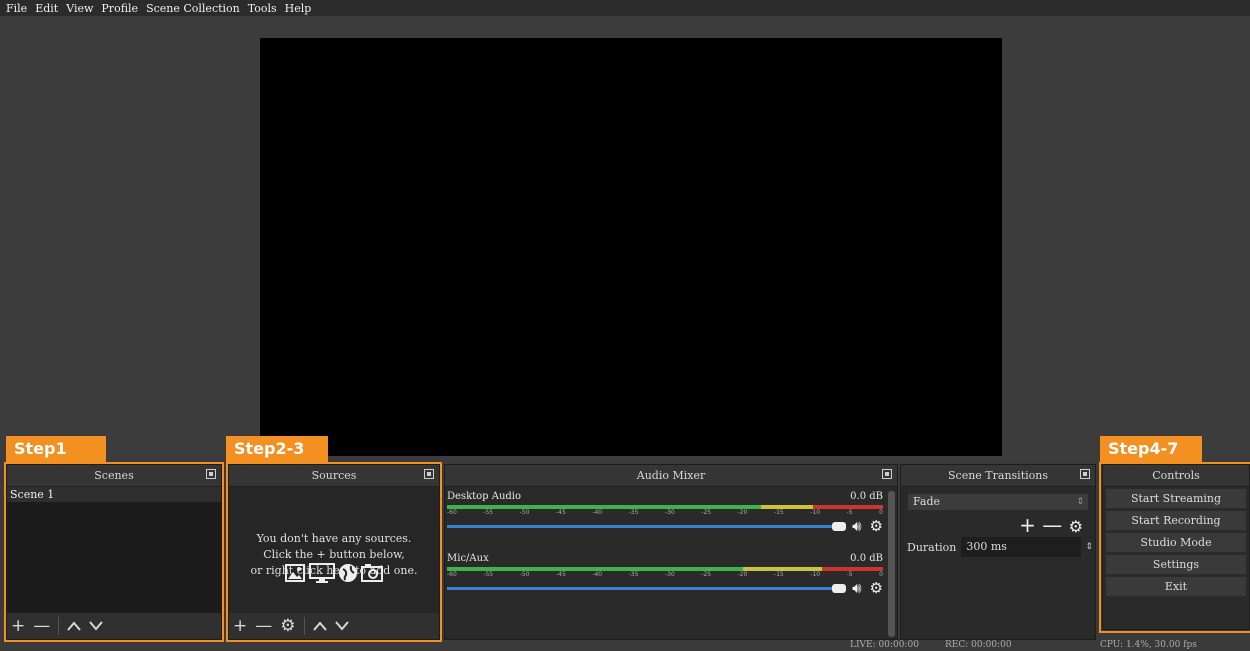  I want to click on transitions-title-text: Scene Transitions, so click(998, 475).